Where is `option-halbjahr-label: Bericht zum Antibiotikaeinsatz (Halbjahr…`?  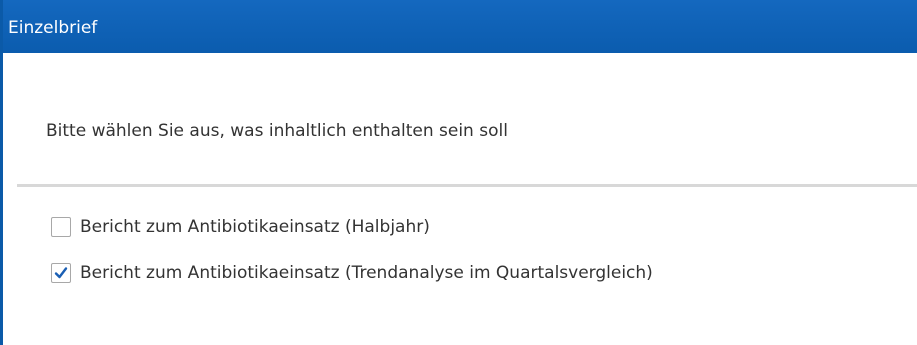 option-halbjahr-label: Bericht zum Antibiotikaeinsatz (Halbjahr… is located at coordinates (255, 227).